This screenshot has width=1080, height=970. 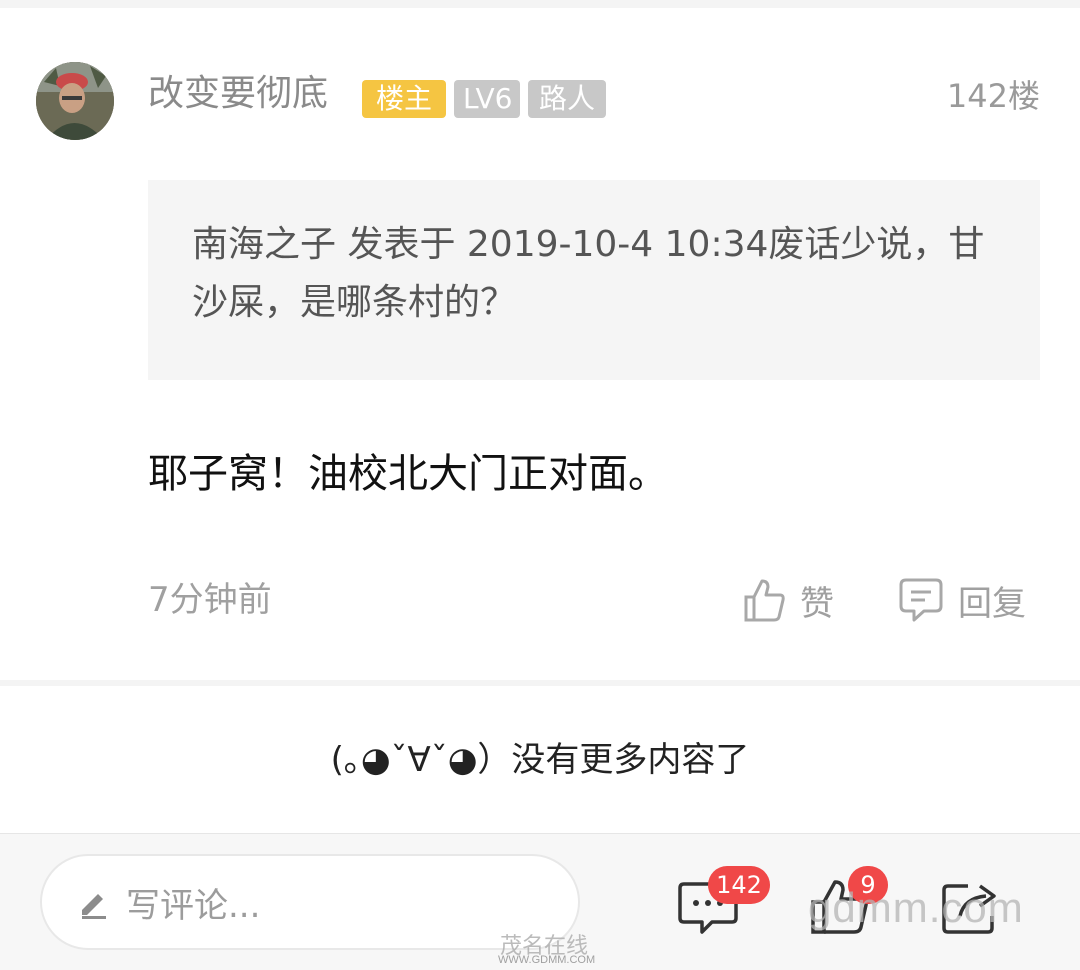 I want to click on like-label: 赞, so click(x=817, y=603).